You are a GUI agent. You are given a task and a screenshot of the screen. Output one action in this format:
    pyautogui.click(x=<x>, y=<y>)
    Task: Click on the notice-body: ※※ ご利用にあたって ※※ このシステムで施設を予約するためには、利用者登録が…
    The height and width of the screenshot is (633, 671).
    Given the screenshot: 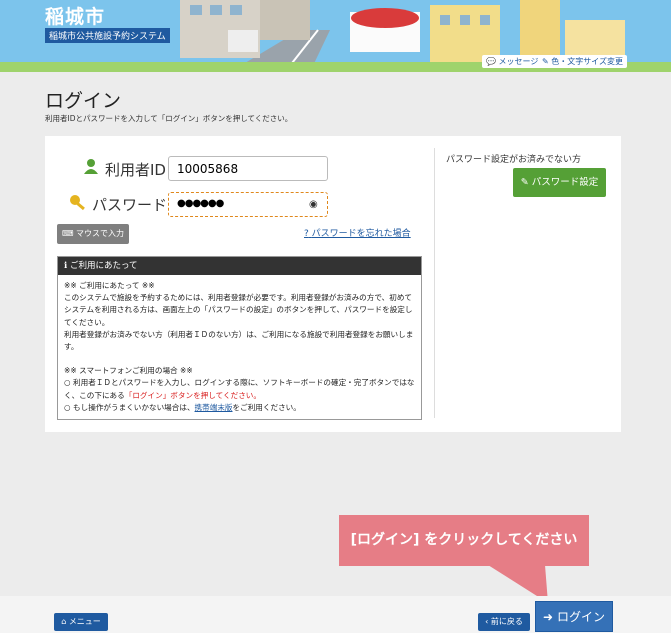 What is the action you would take?
    pyautogui.click(x=239, y=347)
    